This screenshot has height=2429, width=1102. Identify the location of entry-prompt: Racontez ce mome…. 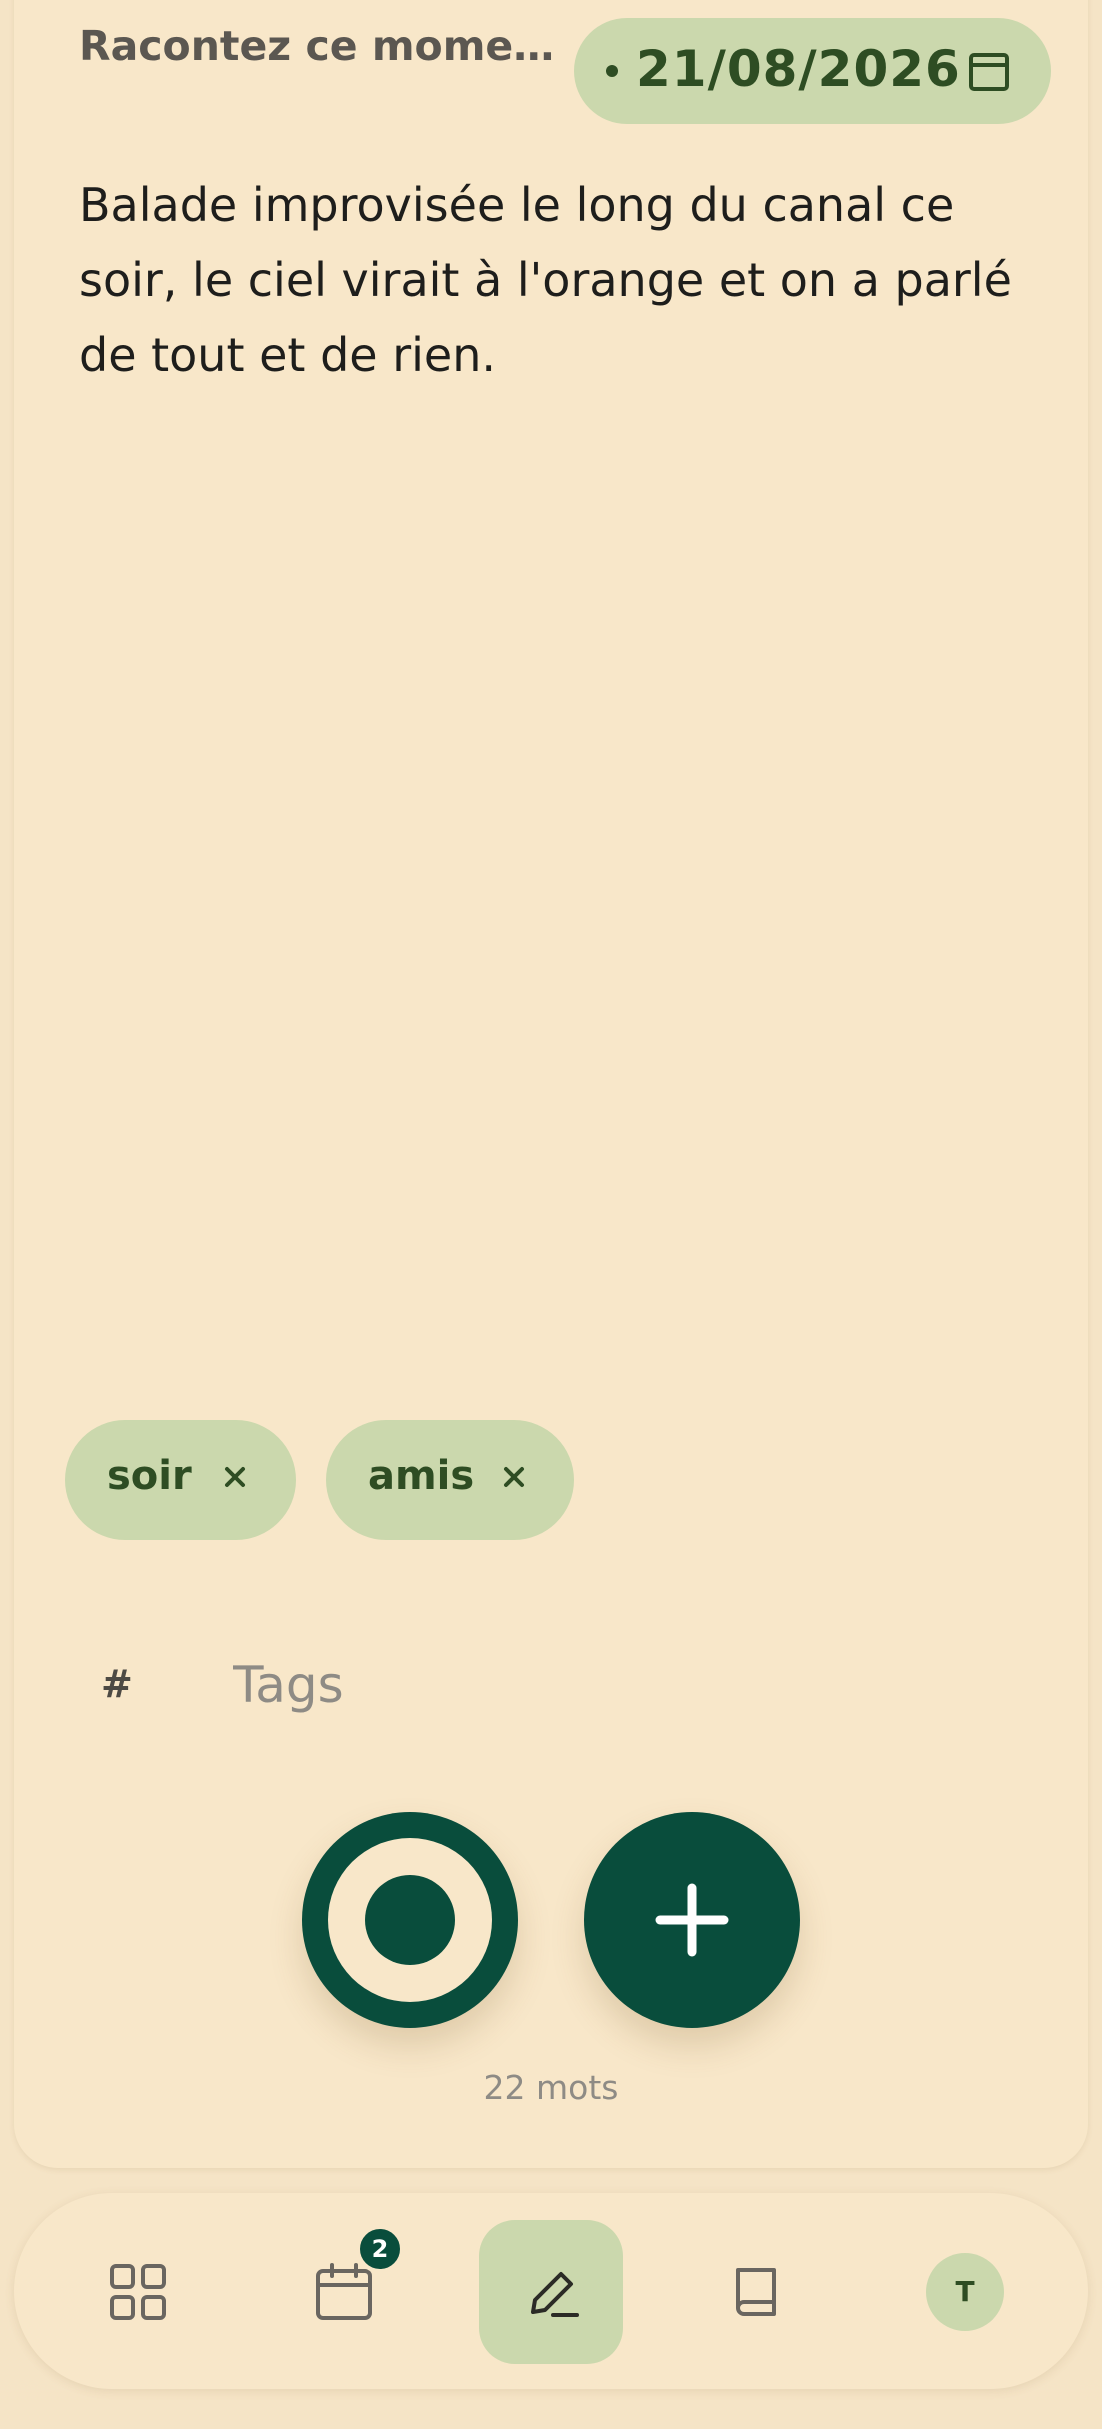
(317, 46).